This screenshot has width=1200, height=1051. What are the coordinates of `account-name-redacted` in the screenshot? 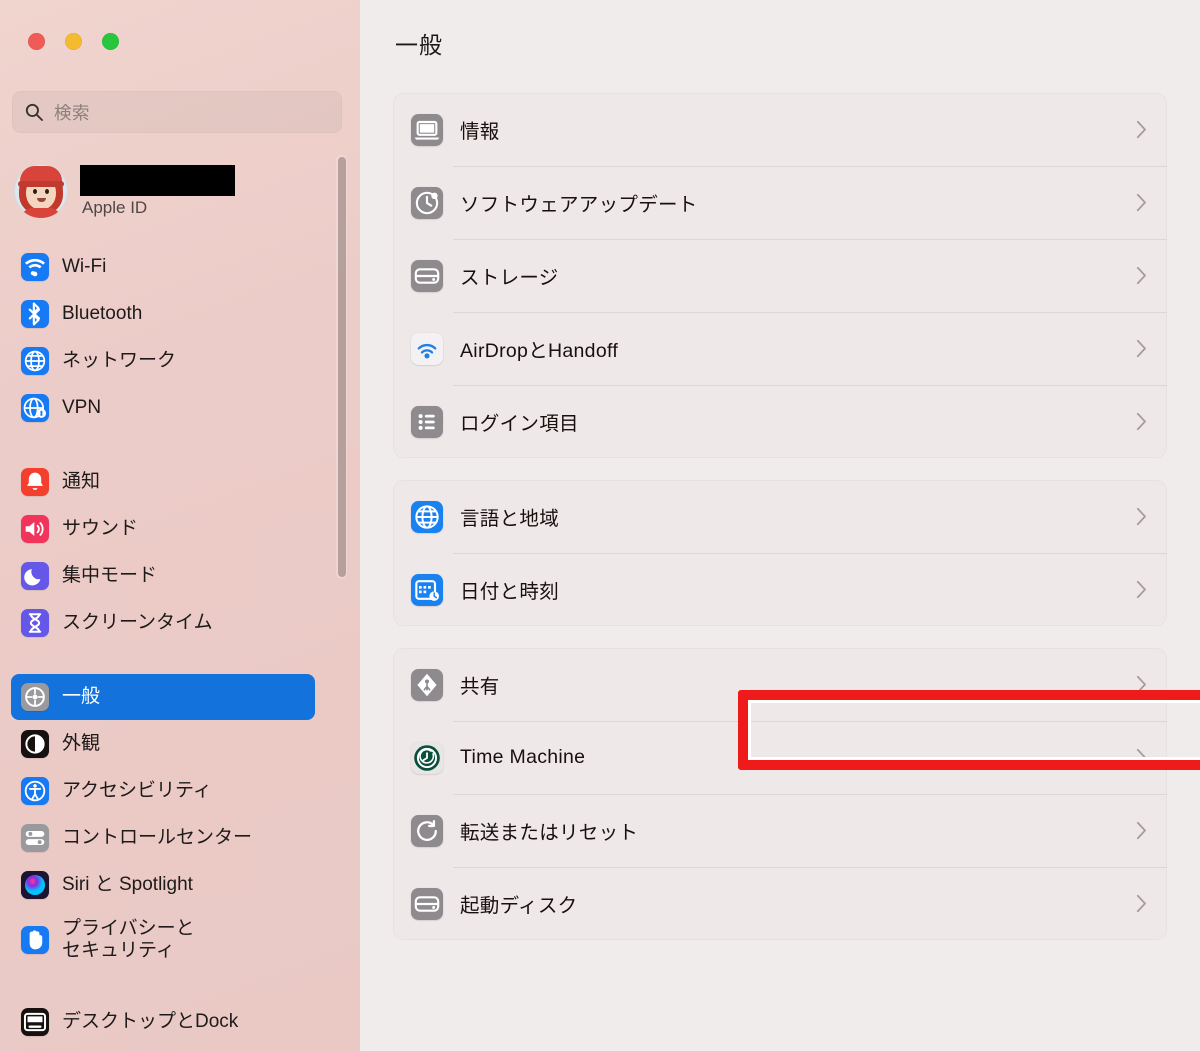 It's located at (157, 180).